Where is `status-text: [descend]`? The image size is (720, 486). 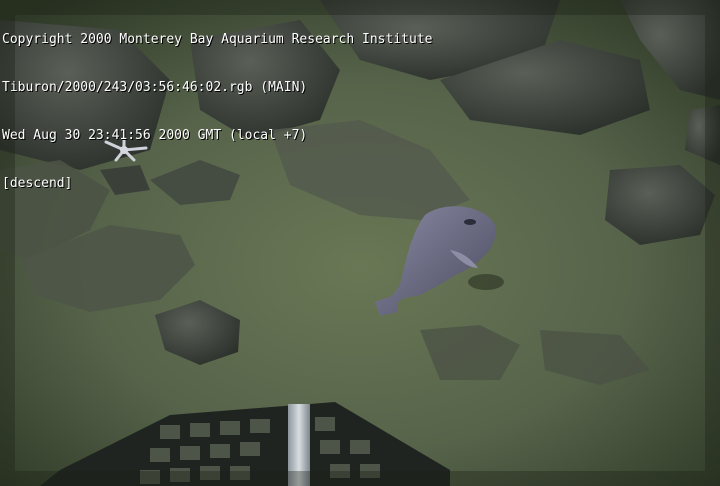 status-text: [descend] is located at coordinates (37, 183).